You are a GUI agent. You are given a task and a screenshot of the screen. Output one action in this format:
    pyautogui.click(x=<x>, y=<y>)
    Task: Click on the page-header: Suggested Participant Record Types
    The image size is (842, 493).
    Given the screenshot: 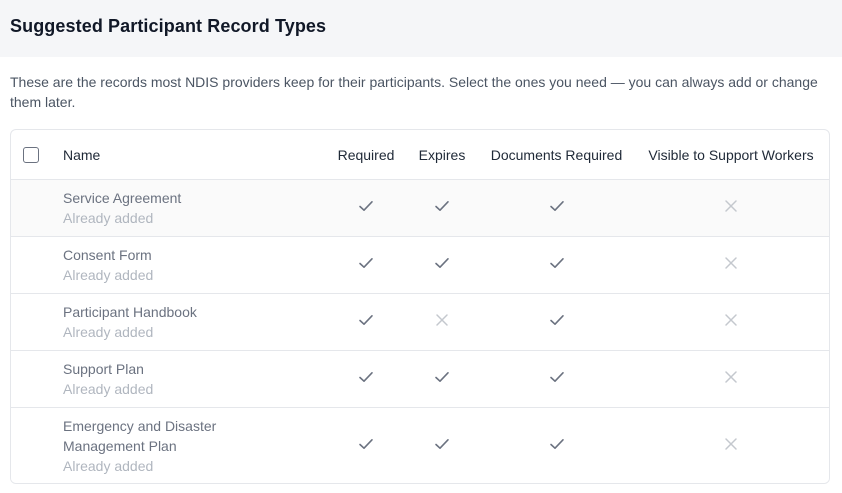 What is the action you would take?
    pyautogui.click(x=421, y=28)
    